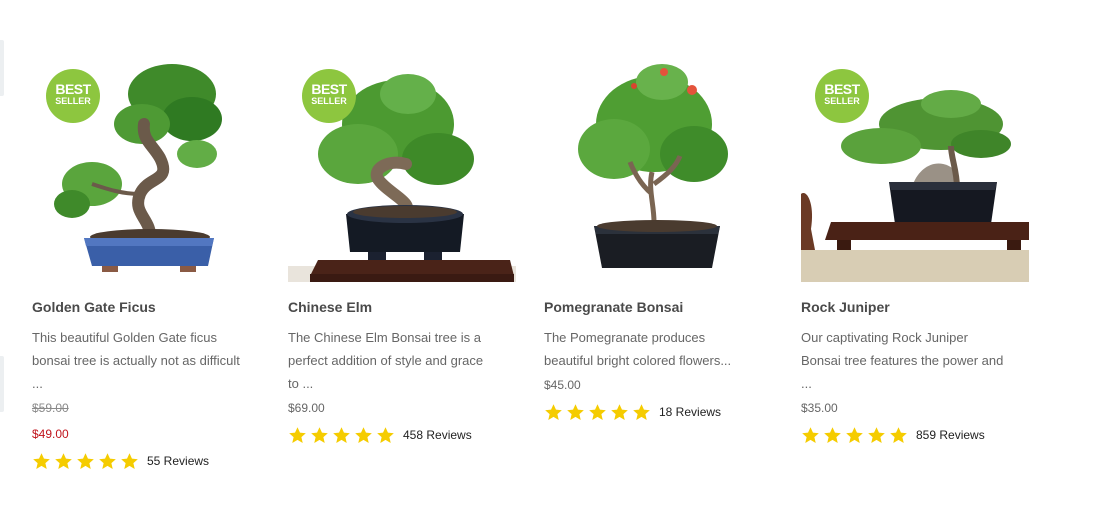  I want to click on side-scroll-handle-bottom, so click(2, 384).